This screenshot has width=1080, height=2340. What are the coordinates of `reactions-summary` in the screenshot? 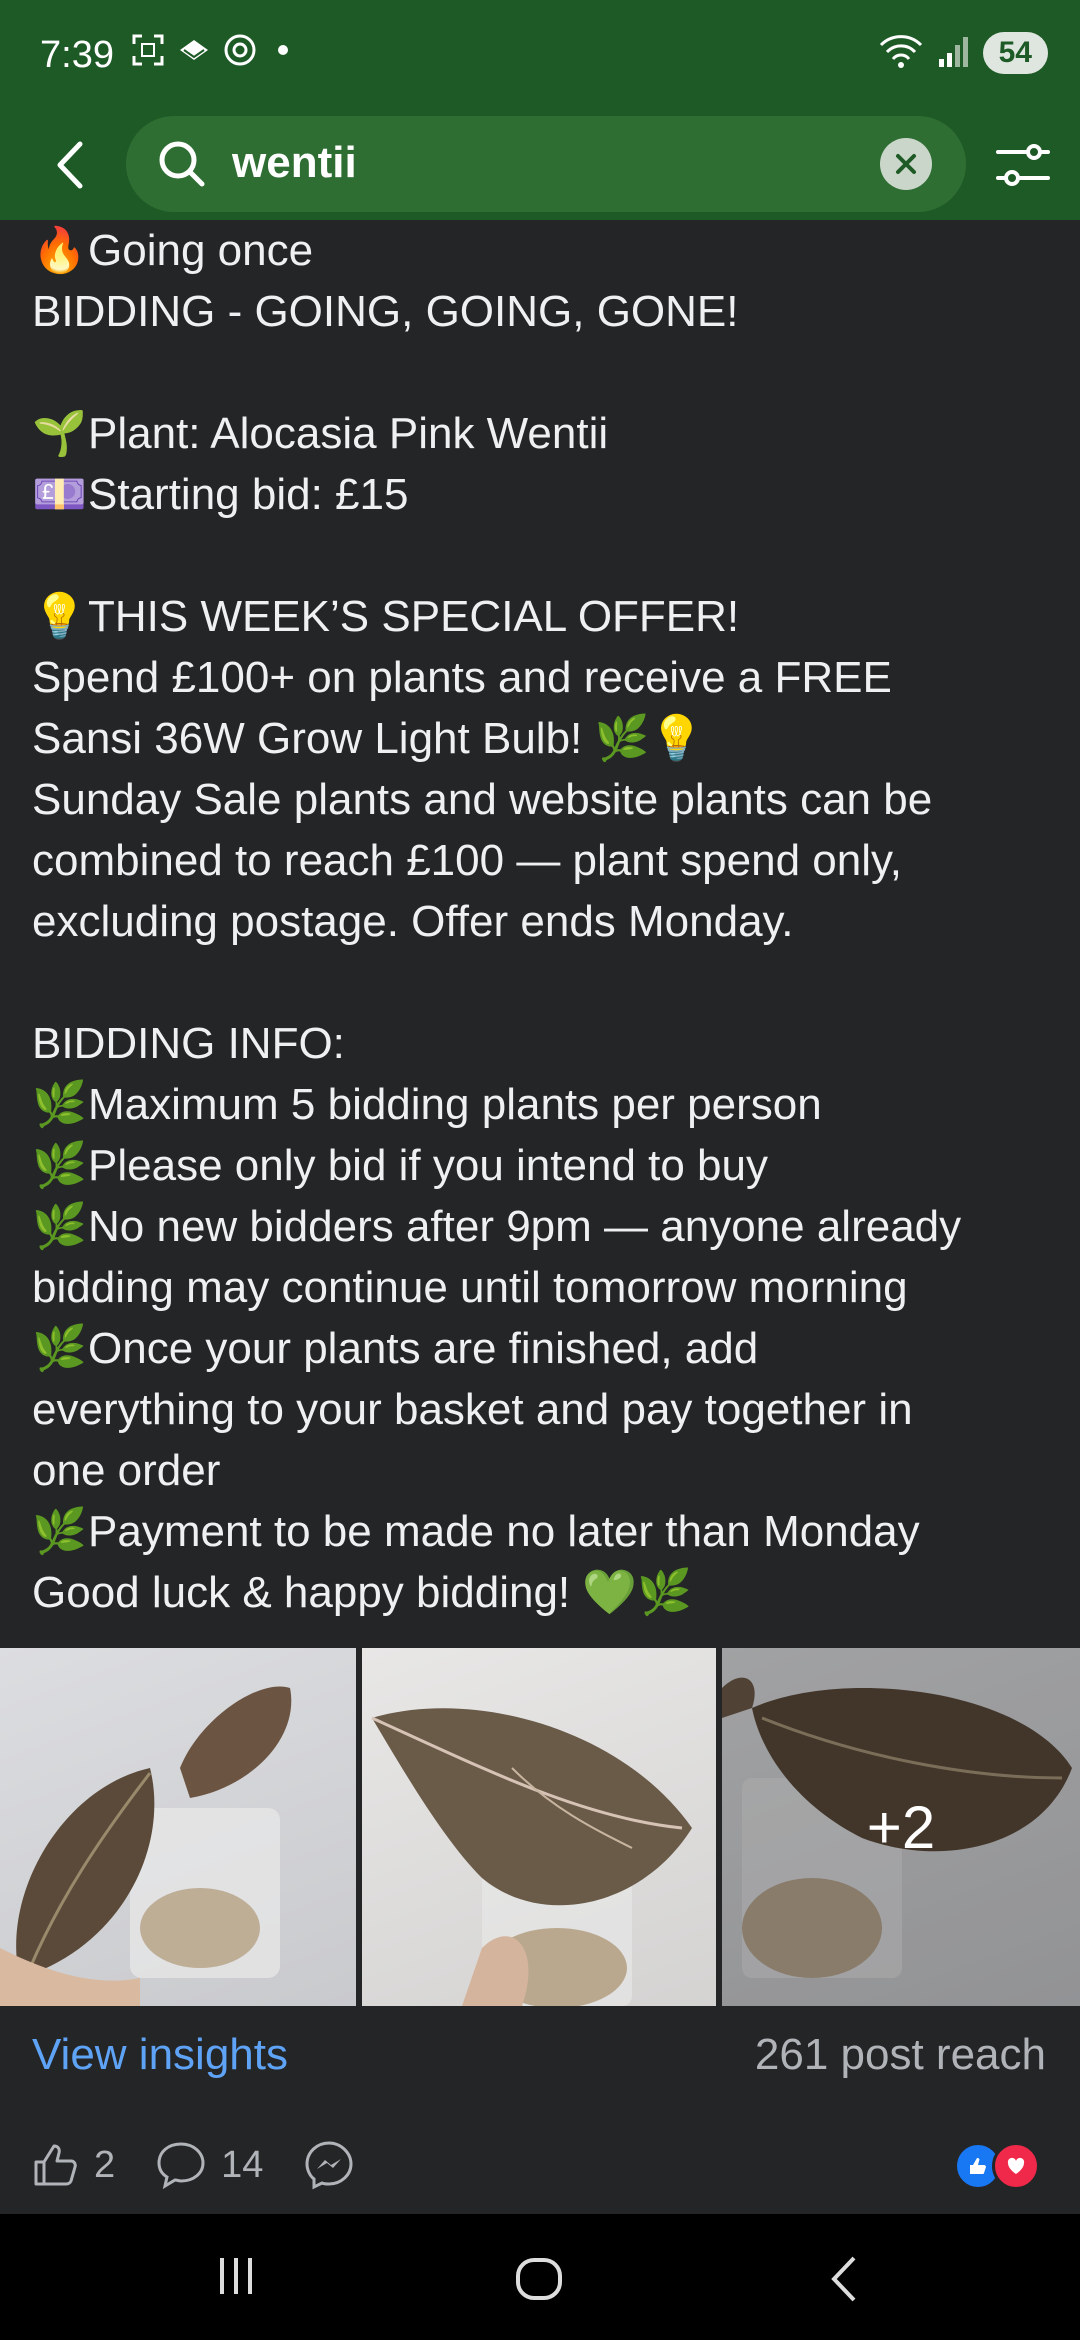 It's located at (997, 2166).